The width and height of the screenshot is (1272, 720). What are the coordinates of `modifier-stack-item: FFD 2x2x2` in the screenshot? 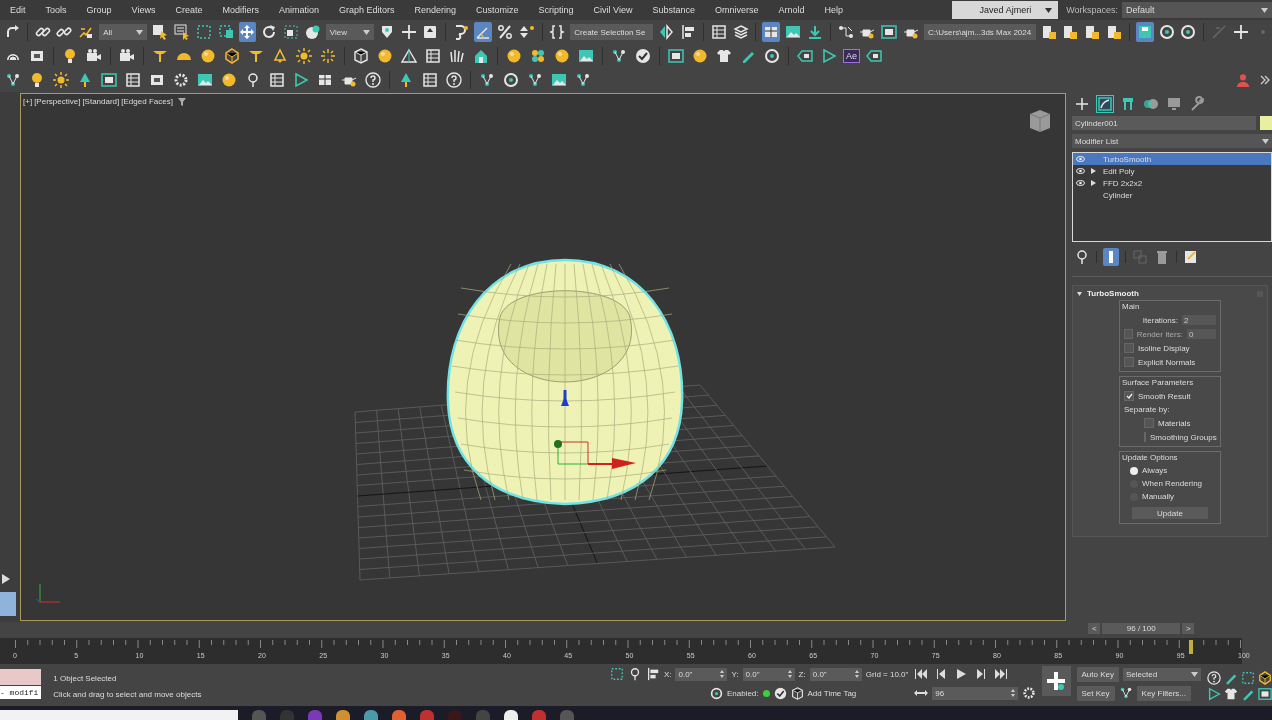 It's located at (1172, 183).